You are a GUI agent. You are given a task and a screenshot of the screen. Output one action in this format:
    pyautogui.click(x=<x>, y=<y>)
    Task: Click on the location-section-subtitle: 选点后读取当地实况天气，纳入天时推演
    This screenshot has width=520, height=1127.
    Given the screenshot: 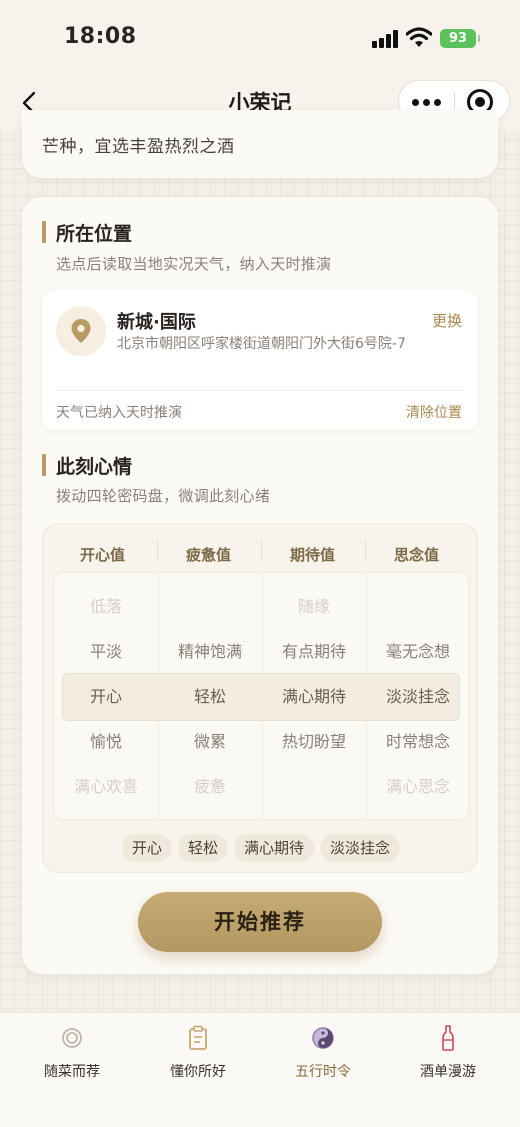 What is the action you would take?
    pyautogui.click(x=194, y=264)
    